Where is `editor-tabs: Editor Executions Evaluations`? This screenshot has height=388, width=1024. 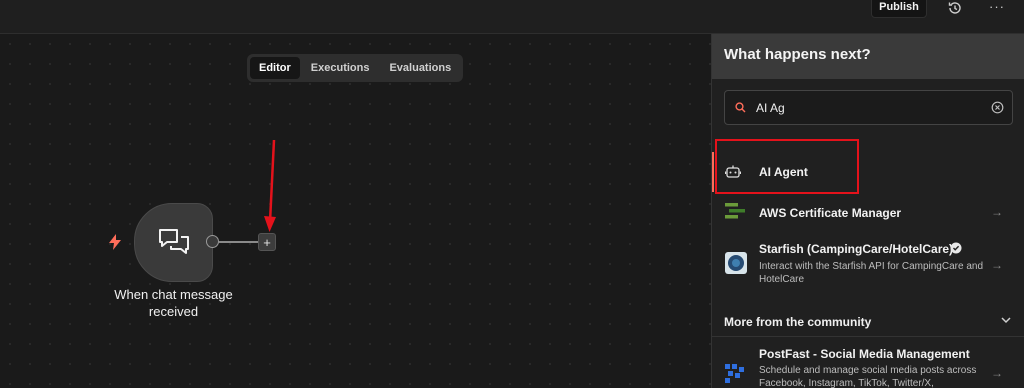 editor-tabs: Editor Executions Evaluations is located at coordinates (355, 68).